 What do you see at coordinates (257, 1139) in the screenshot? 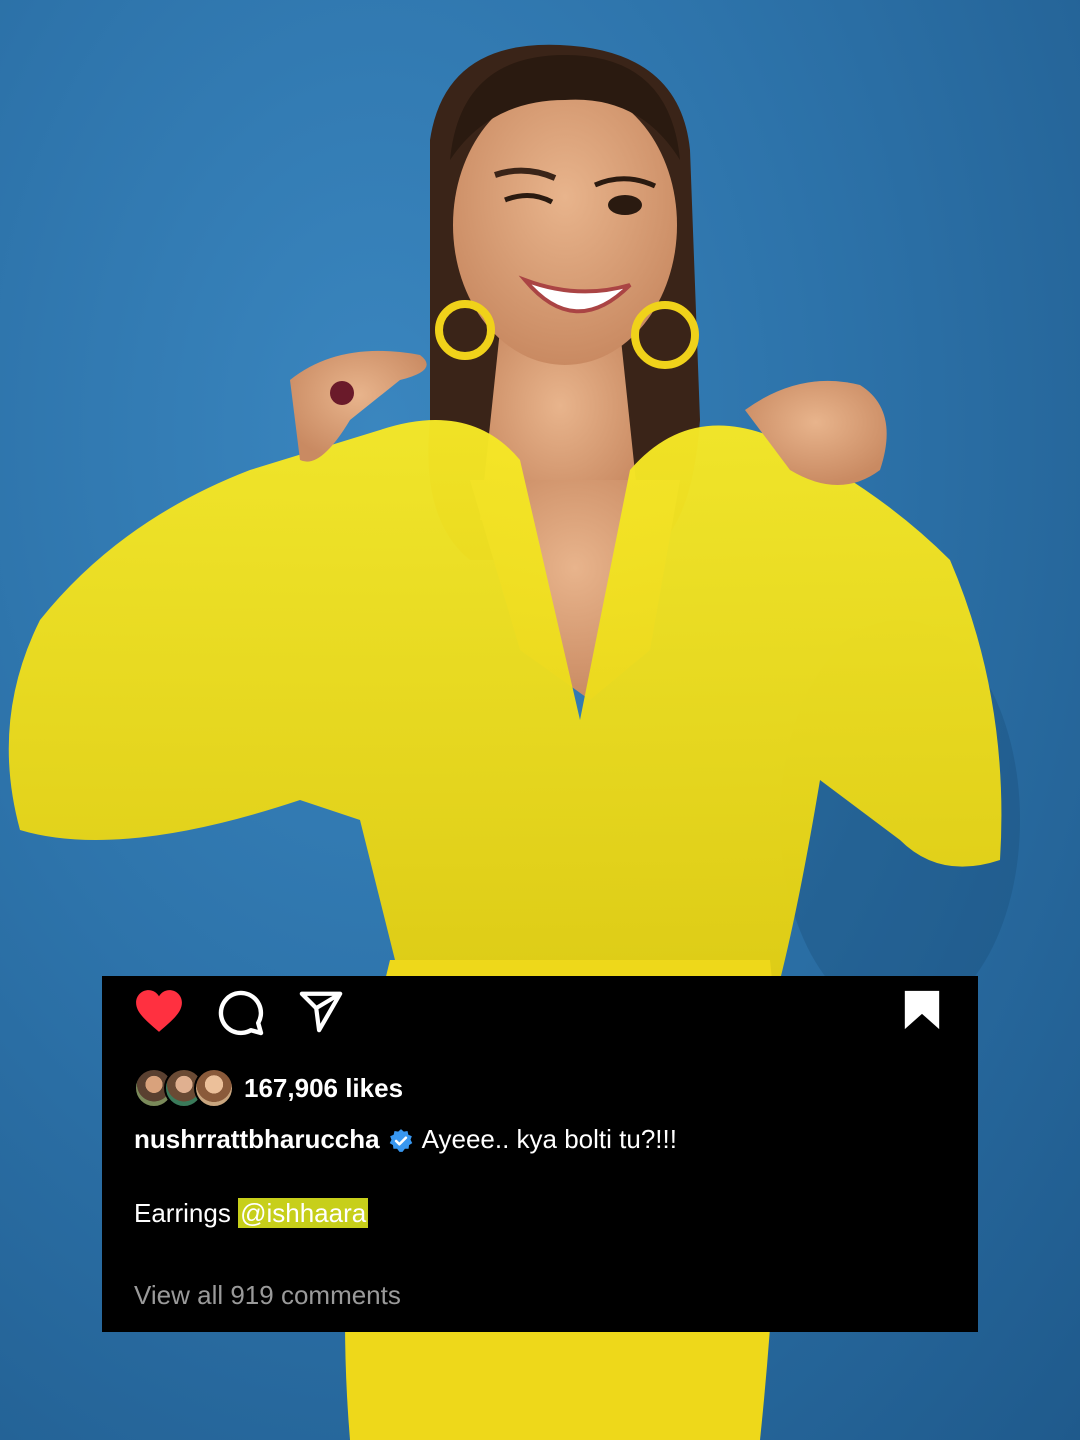
I see `username-link: nushrrattbharuccha` at bounding box center [257, 1139].